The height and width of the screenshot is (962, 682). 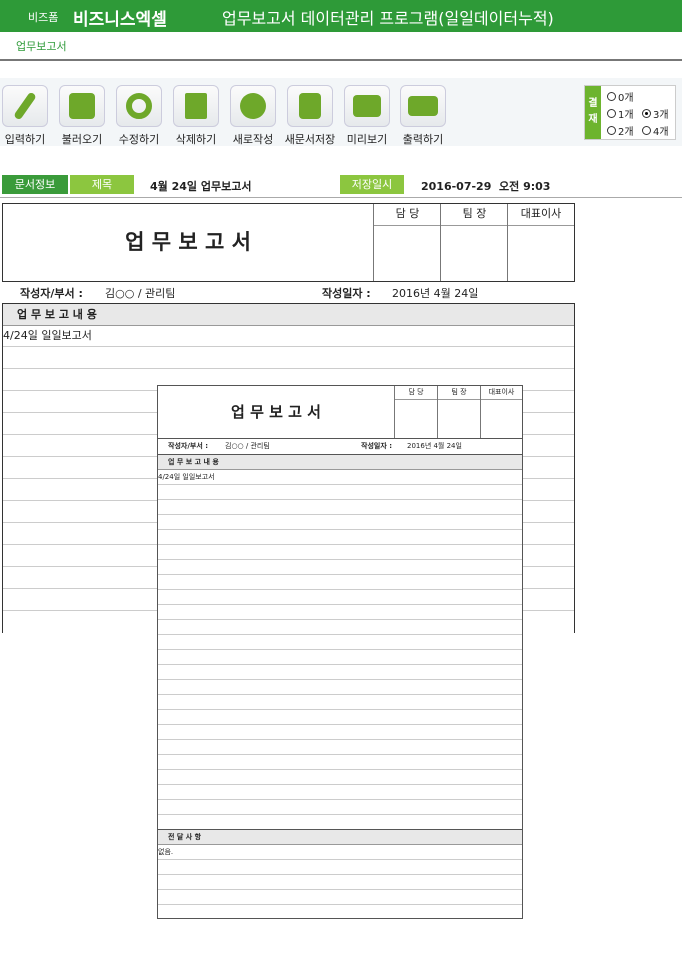 I want to click on app-header: 비즈폼 비즈니스엑셀 업무보고서 데이터관리 프로그램(일일데이터누적), so click(x=341, y=16).